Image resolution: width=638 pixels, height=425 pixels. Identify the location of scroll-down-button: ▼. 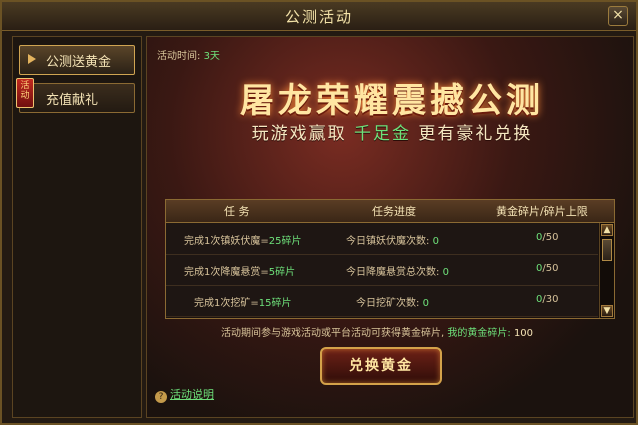
(607, 311).